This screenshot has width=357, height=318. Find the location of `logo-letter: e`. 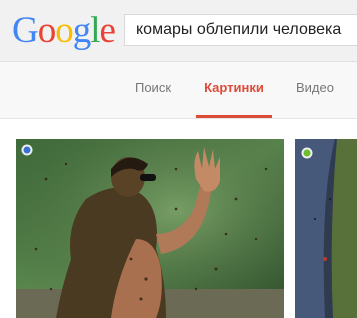

logo-letter: e is located at coordinates (107, 30).